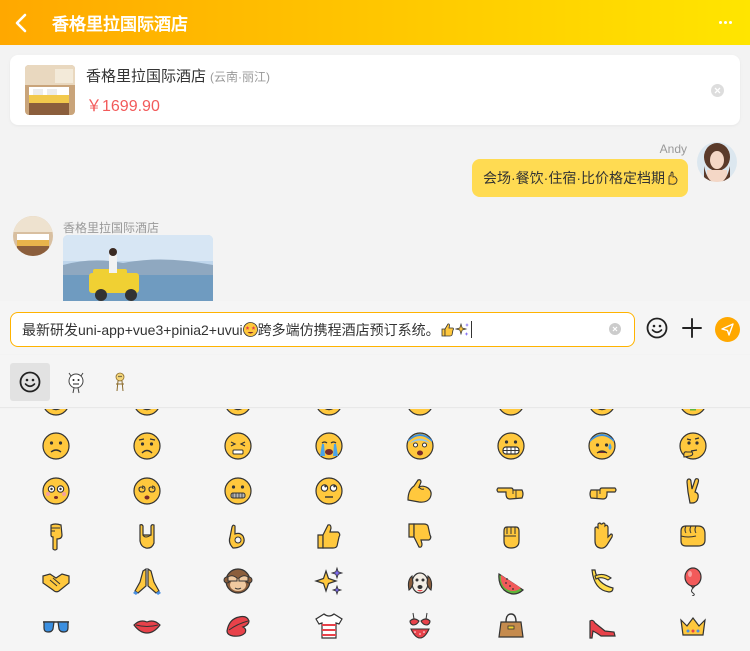 Image resolution: width=750 pixels, height=651 pixels. Describe the element at coordinates (329, 446) in the screenshot. I see `crying-face-icon` at that location.